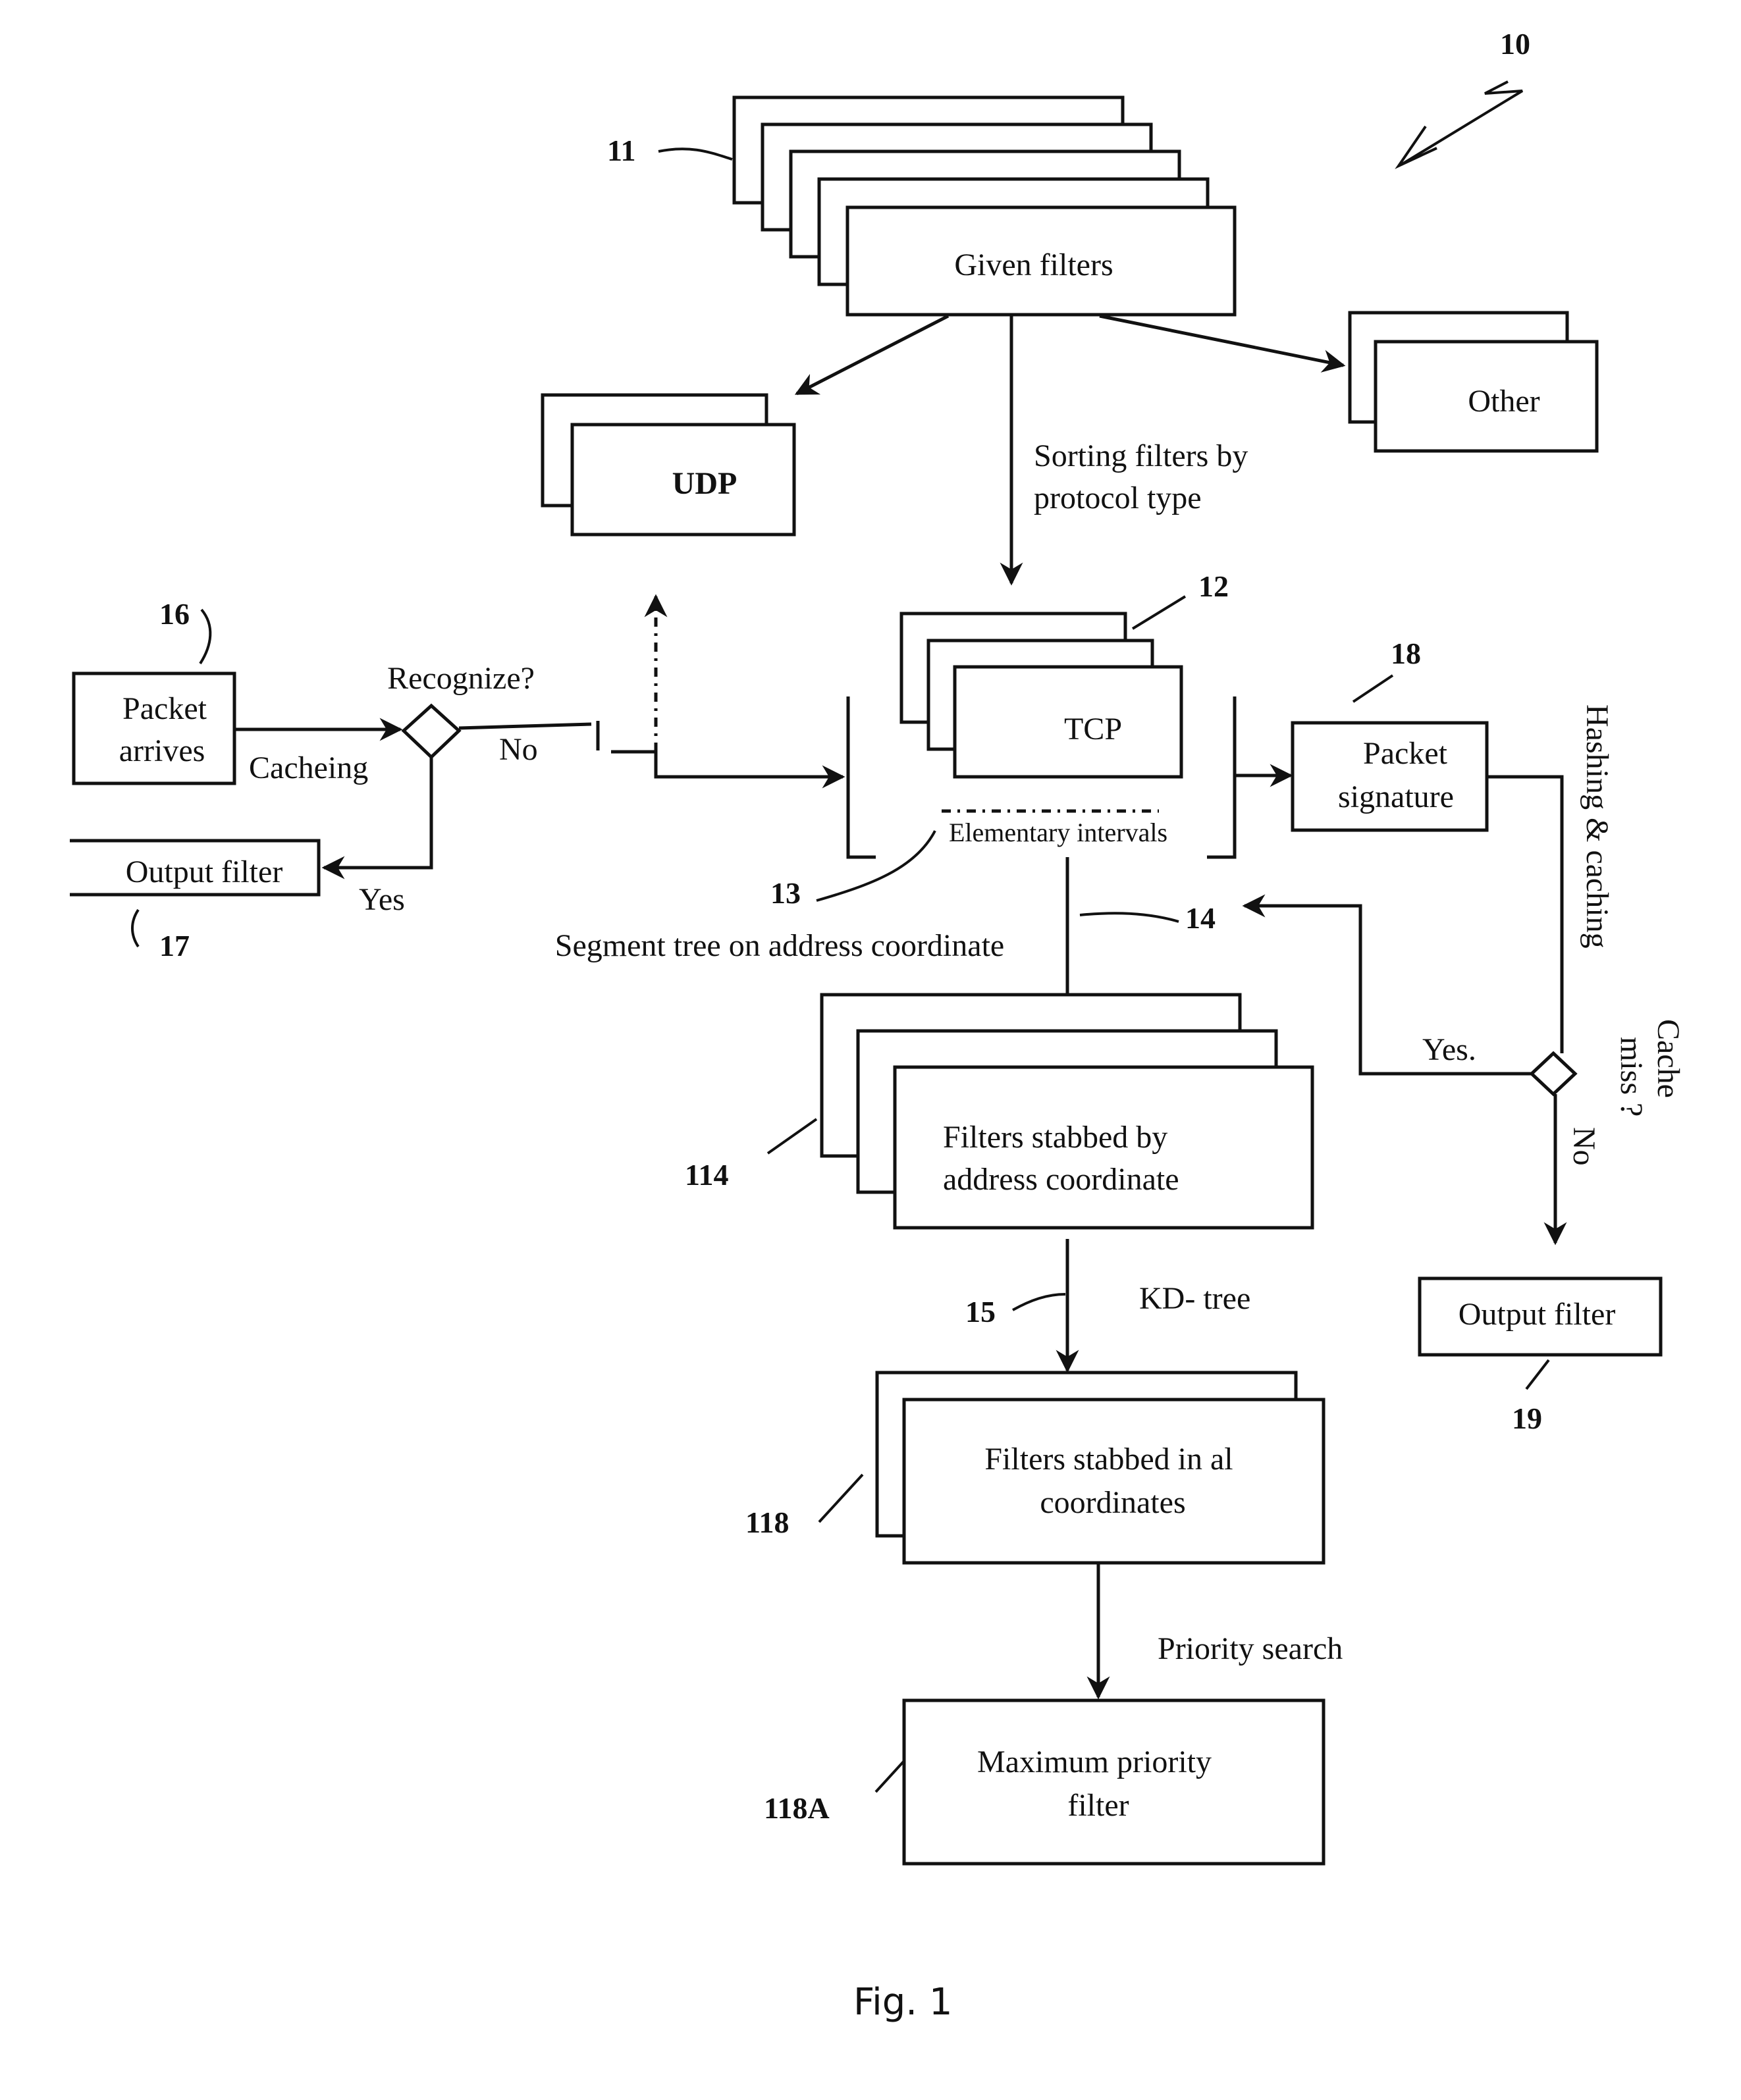 This screenshot has height=2100, width=1741. What do you see at coordinates (1058, 832) in the screenshot?
I see `elementary-intervals-label: Elementary intervals` at bounding box center [1058, 832].